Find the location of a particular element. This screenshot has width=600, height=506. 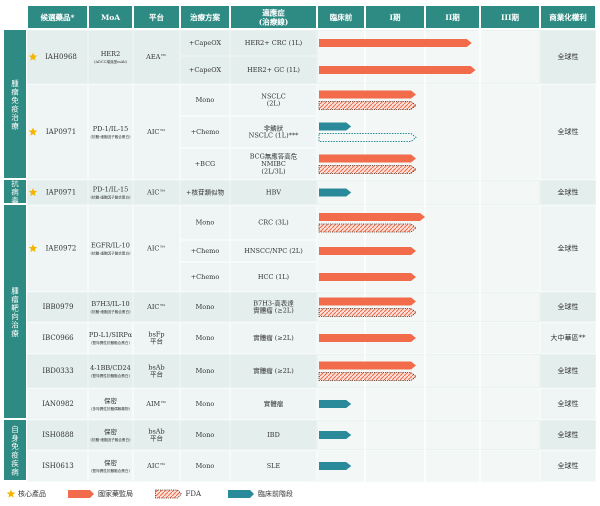

drug-name: ISH0613 is located at coordinates (57, 466).